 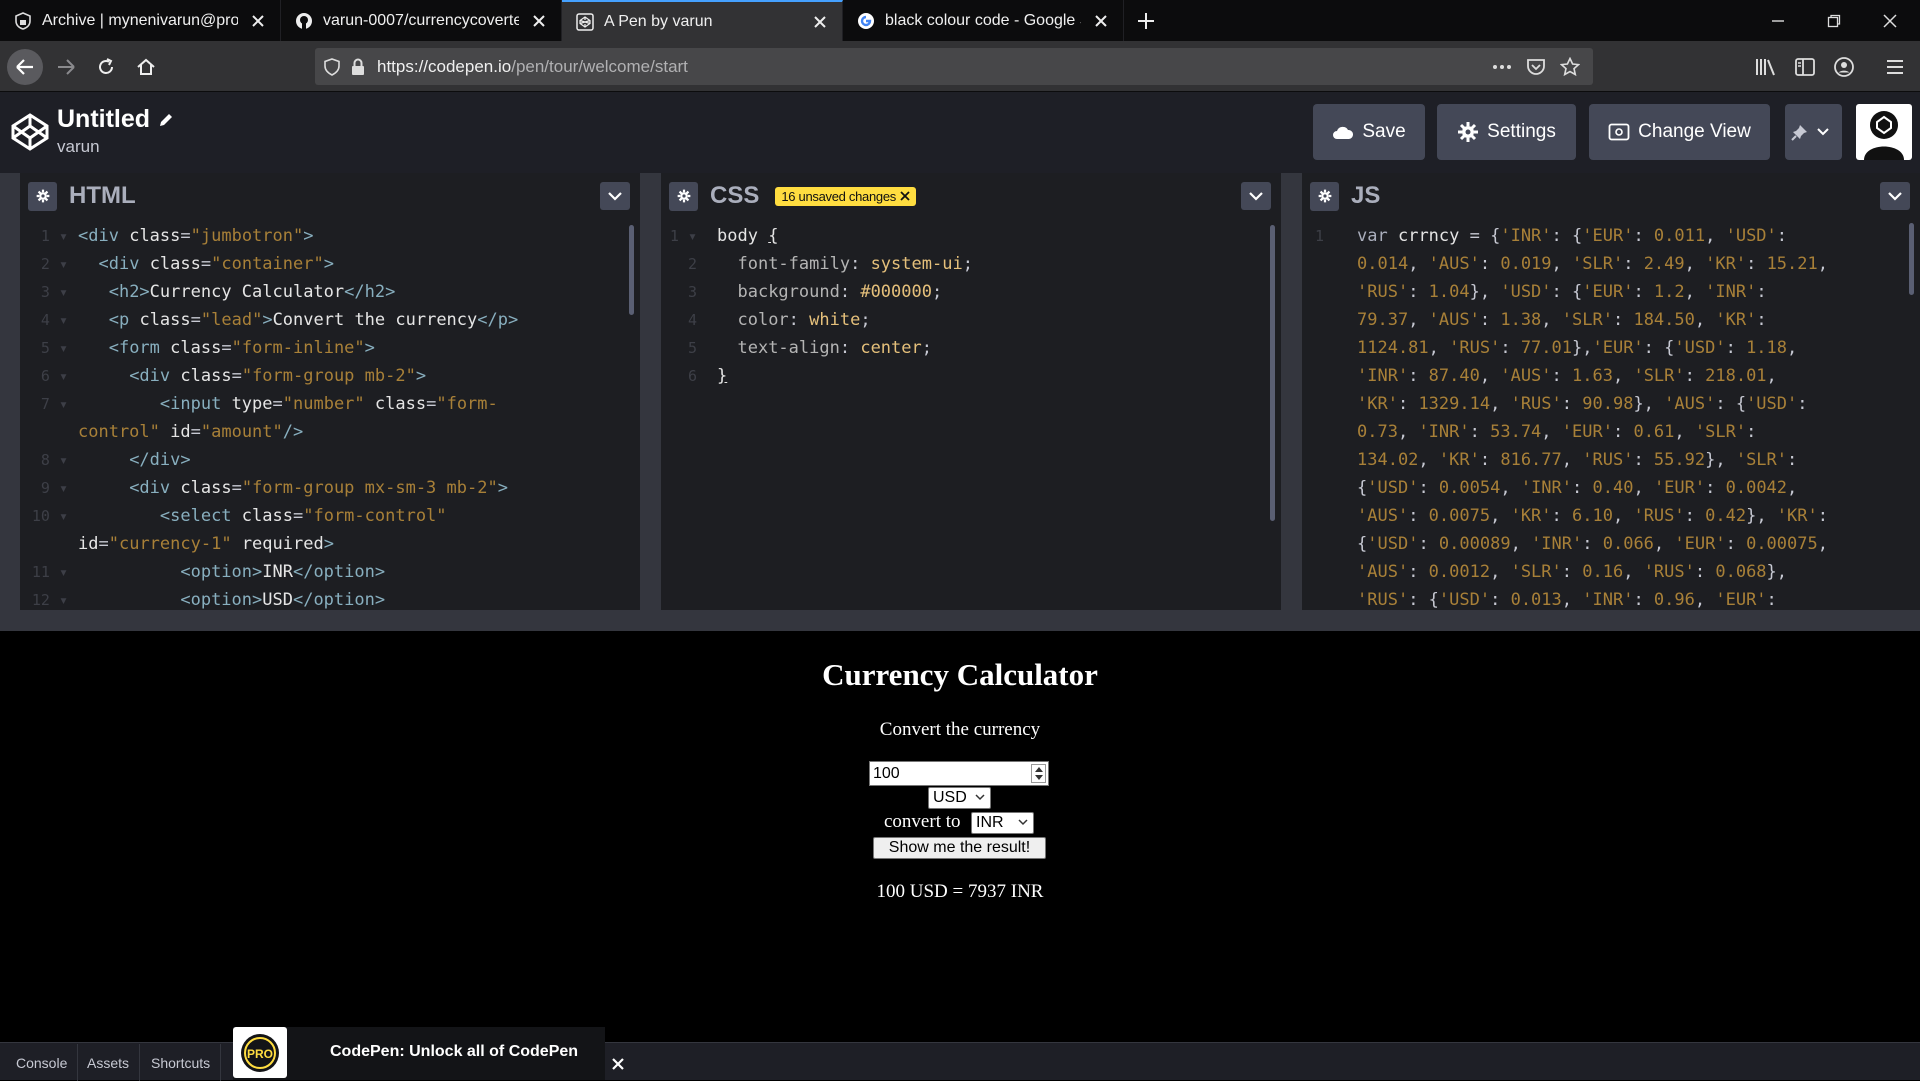 What do you see at coordinates (702, 20) in the screenshot?
I see `browser-tab-codepen: A Pen by varun` at bounding box center [702, 20].